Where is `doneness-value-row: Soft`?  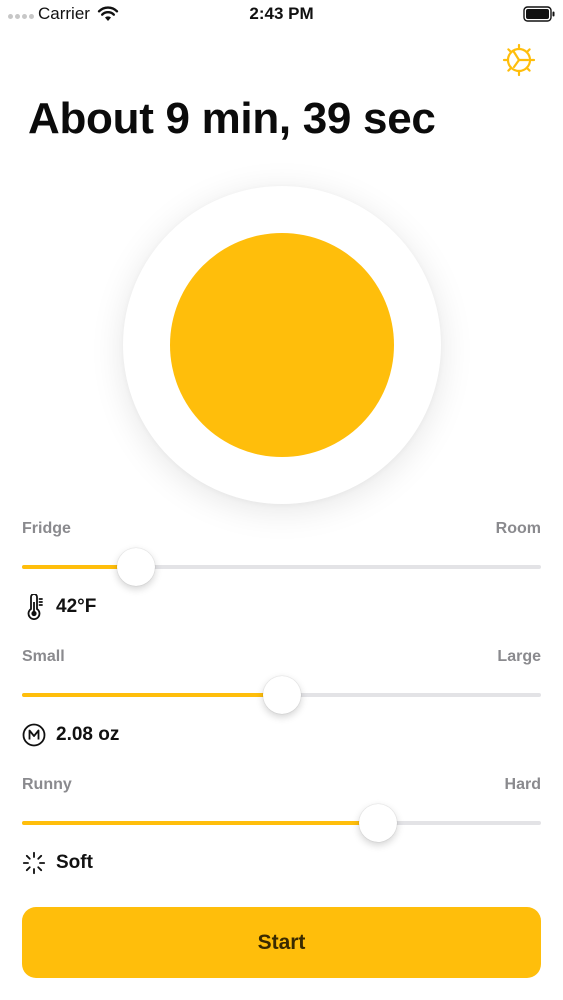 doneness-value-row: Soft is located at coordinates (57, 863).